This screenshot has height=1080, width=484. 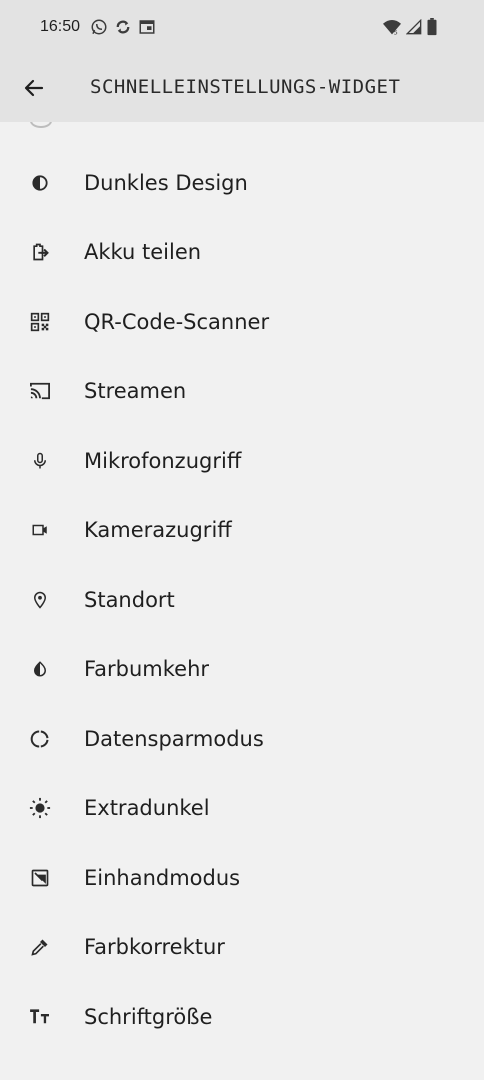 I want to click on page-title: SCHNELLEINSTELLUNGS-WIDGET, so click(x=245, y=87).